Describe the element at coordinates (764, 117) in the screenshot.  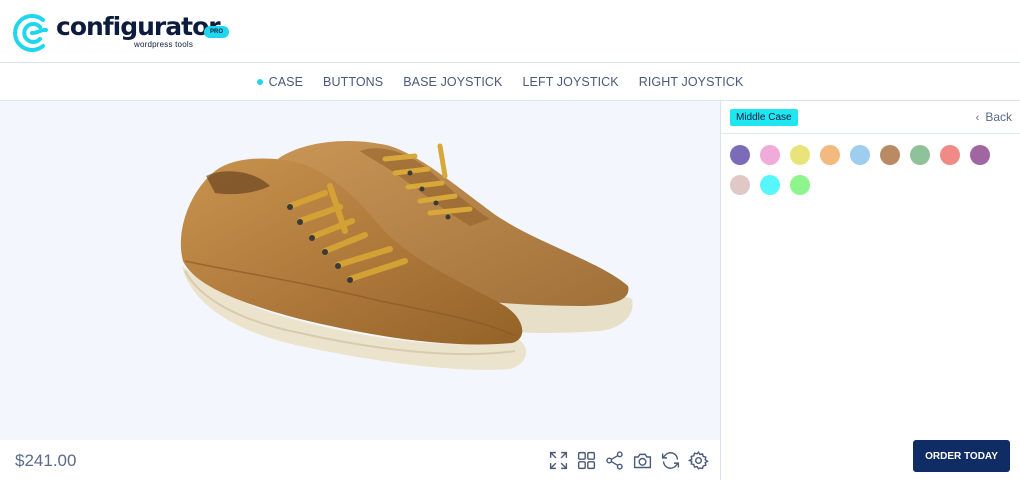
I see `panel-title-badge: Middle Case` at that location.